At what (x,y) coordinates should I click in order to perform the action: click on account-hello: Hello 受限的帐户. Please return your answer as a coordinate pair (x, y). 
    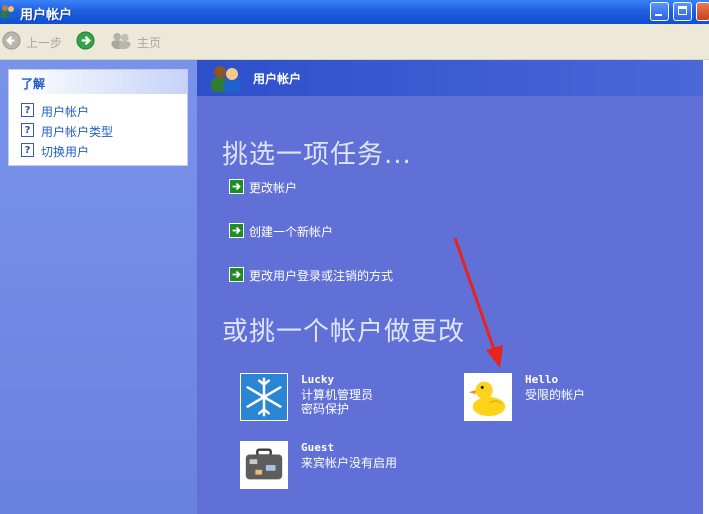
    Looking at the image, I should click on (554, 398).